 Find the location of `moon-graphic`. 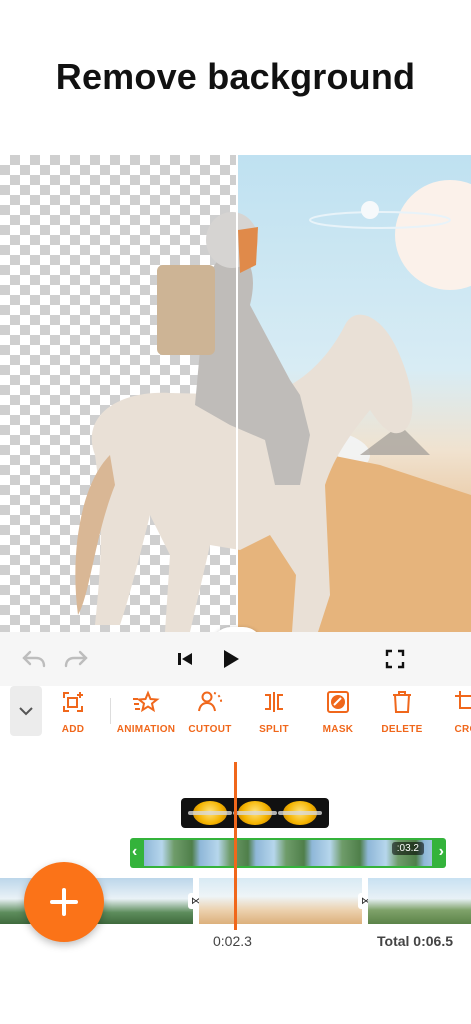

moon-graphic is located at coordinates (370, 210).